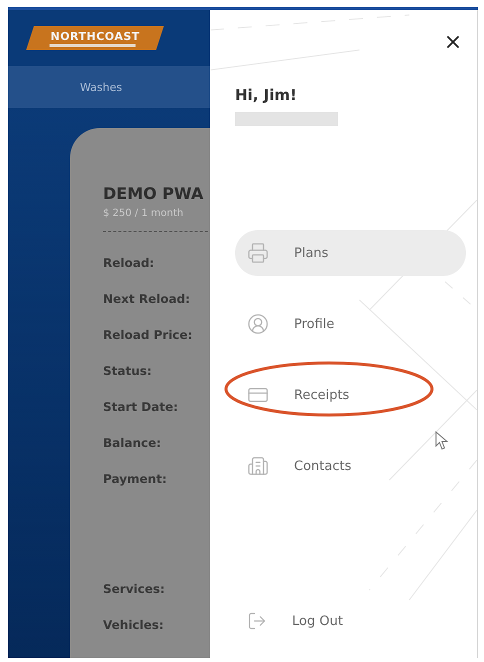 Image resolution: width=484 pixels, height=662 pixels. What do you see at coordinates (350, 395) in the screenshot?
I see `menu-item: Receipts` at bounding box center [350, 395].